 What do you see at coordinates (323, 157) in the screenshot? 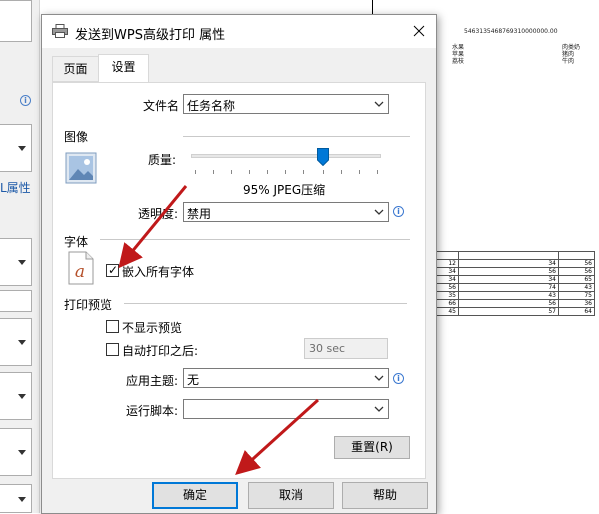
I see `quality-slider-thumb` at bounding box center [323, 157].